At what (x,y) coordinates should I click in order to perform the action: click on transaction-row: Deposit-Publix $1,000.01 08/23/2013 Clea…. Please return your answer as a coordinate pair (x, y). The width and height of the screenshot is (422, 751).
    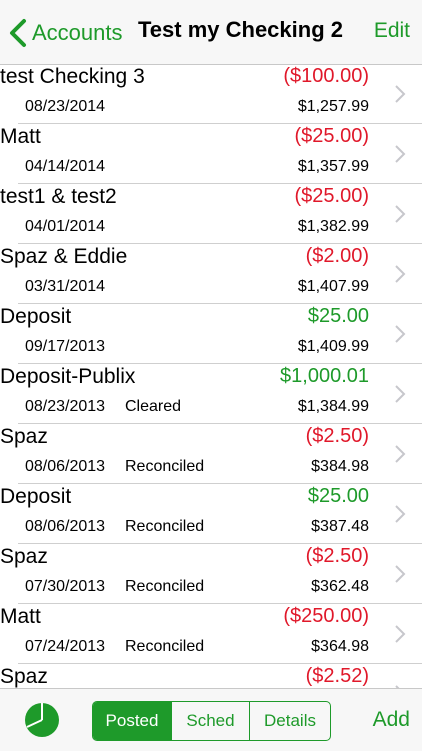
    Looking at the image, I should click on (211, 394).